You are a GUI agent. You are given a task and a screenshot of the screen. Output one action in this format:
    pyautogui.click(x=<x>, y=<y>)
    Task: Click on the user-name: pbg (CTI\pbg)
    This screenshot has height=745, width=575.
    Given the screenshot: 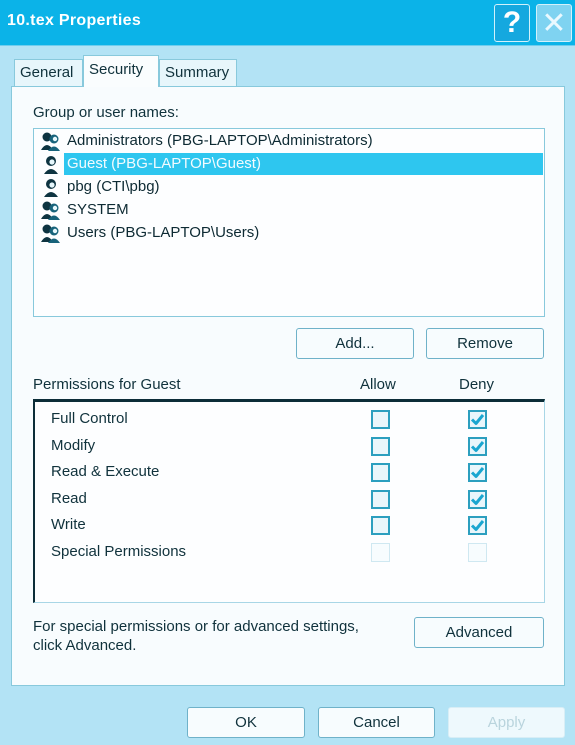 What is the action you would take?
    pyautogui.click(x=113, y=186)
    